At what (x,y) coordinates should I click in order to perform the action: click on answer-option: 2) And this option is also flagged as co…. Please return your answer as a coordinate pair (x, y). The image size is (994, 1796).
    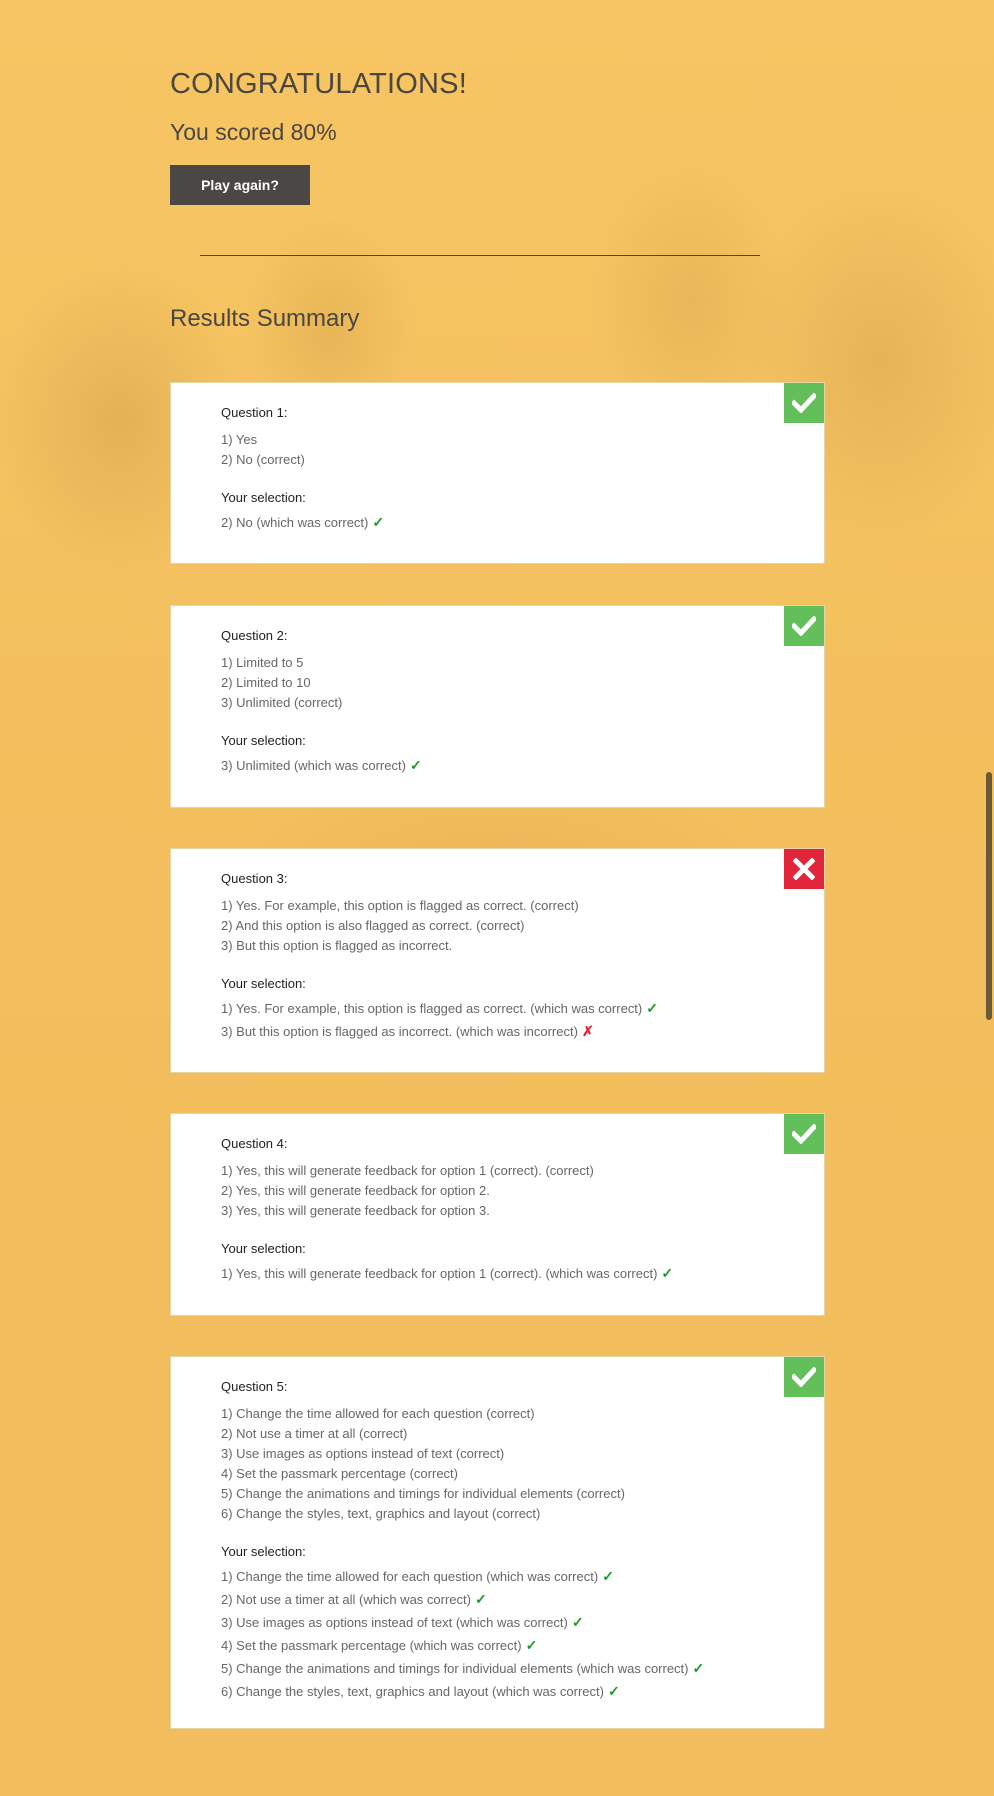
    Looking at the image, I should click on (373, 925).